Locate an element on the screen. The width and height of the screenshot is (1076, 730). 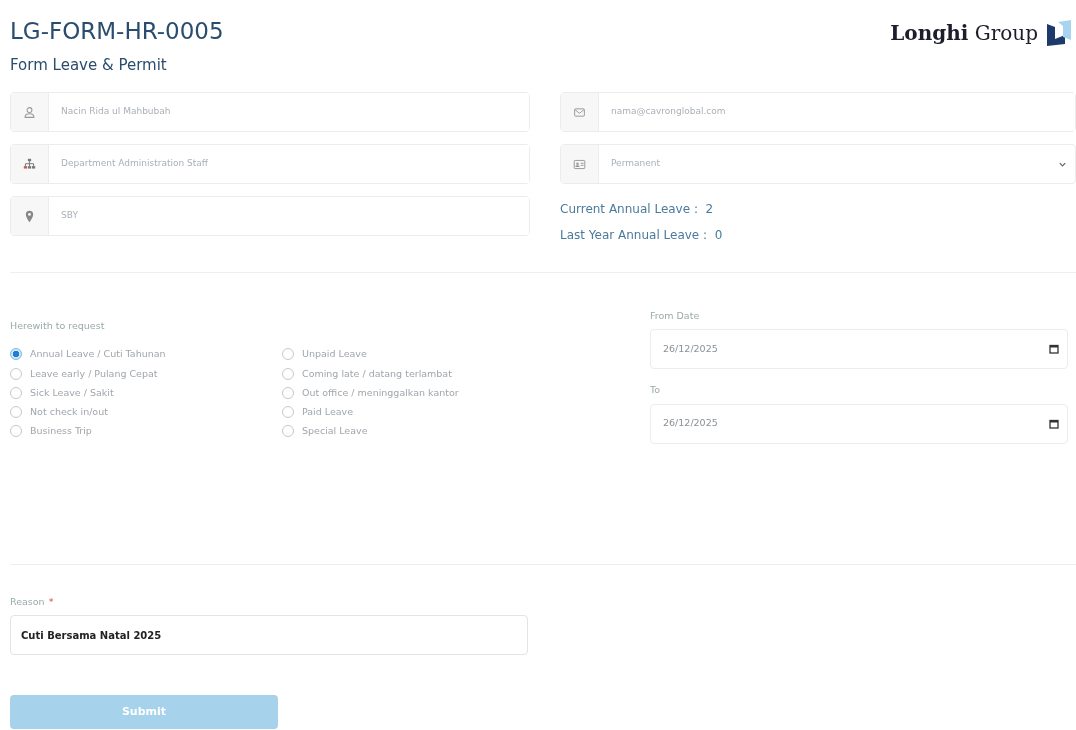
input-field: SBY is located at coordinates (270, 216).